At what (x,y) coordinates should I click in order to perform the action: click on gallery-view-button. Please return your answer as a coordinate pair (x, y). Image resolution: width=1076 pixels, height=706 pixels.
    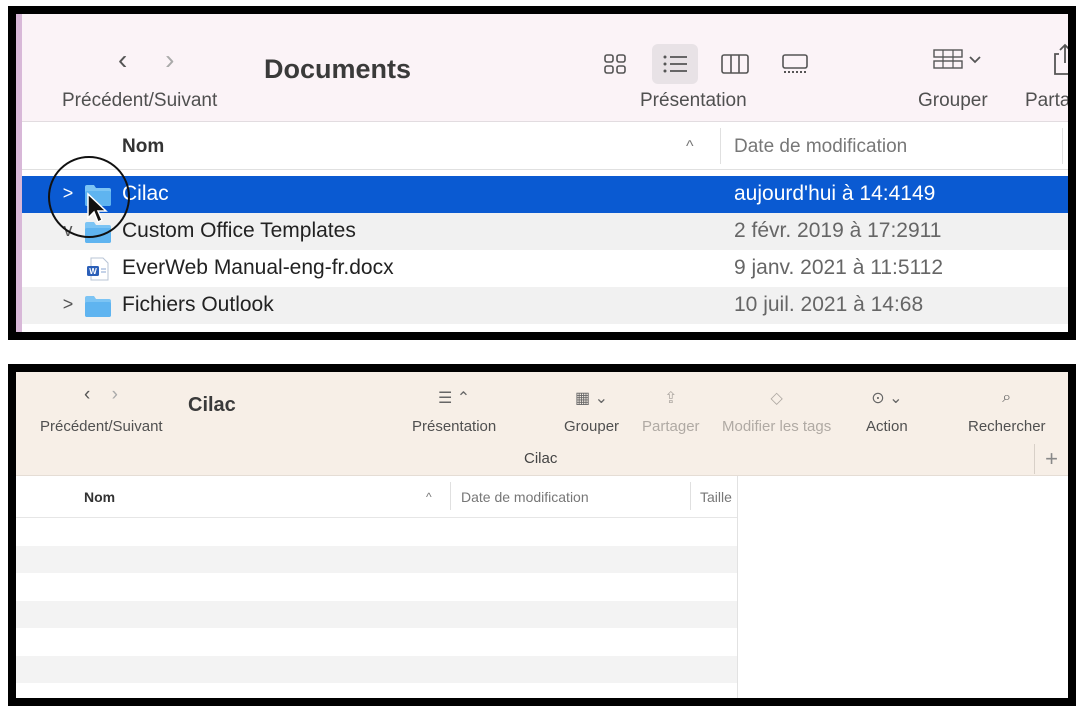
    Looking at the image, I should click on (795, 64).